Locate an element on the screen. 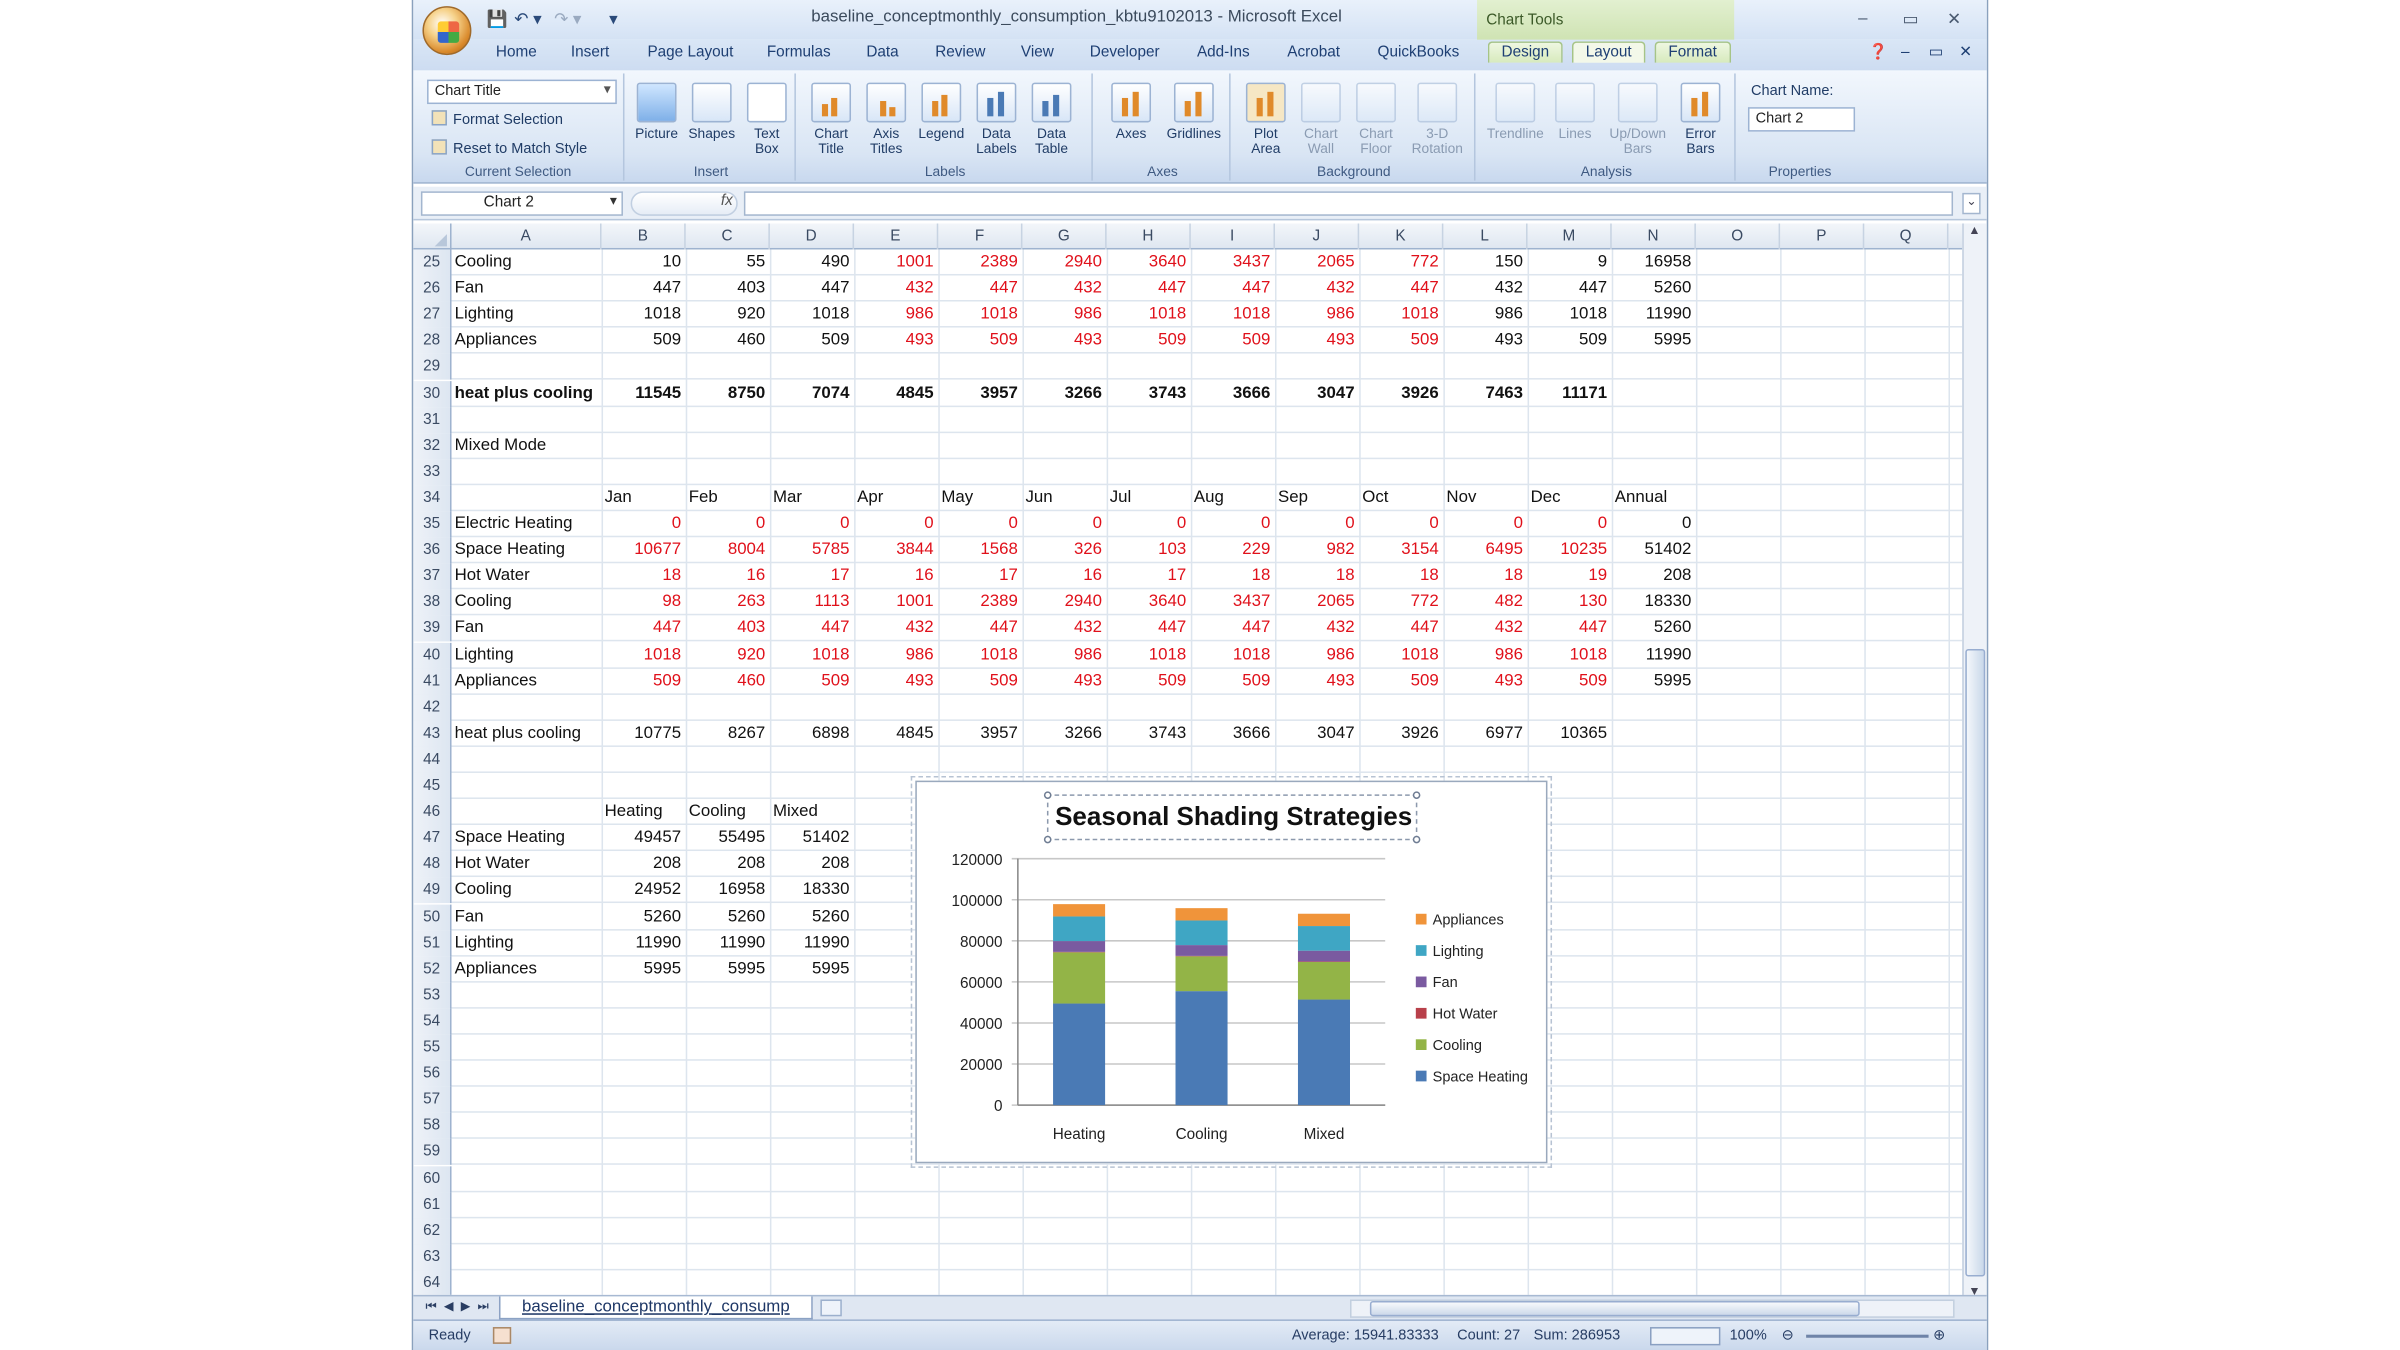 The image size is (2400, 1350). row-header: 35 is located at coordinates (432, 524).